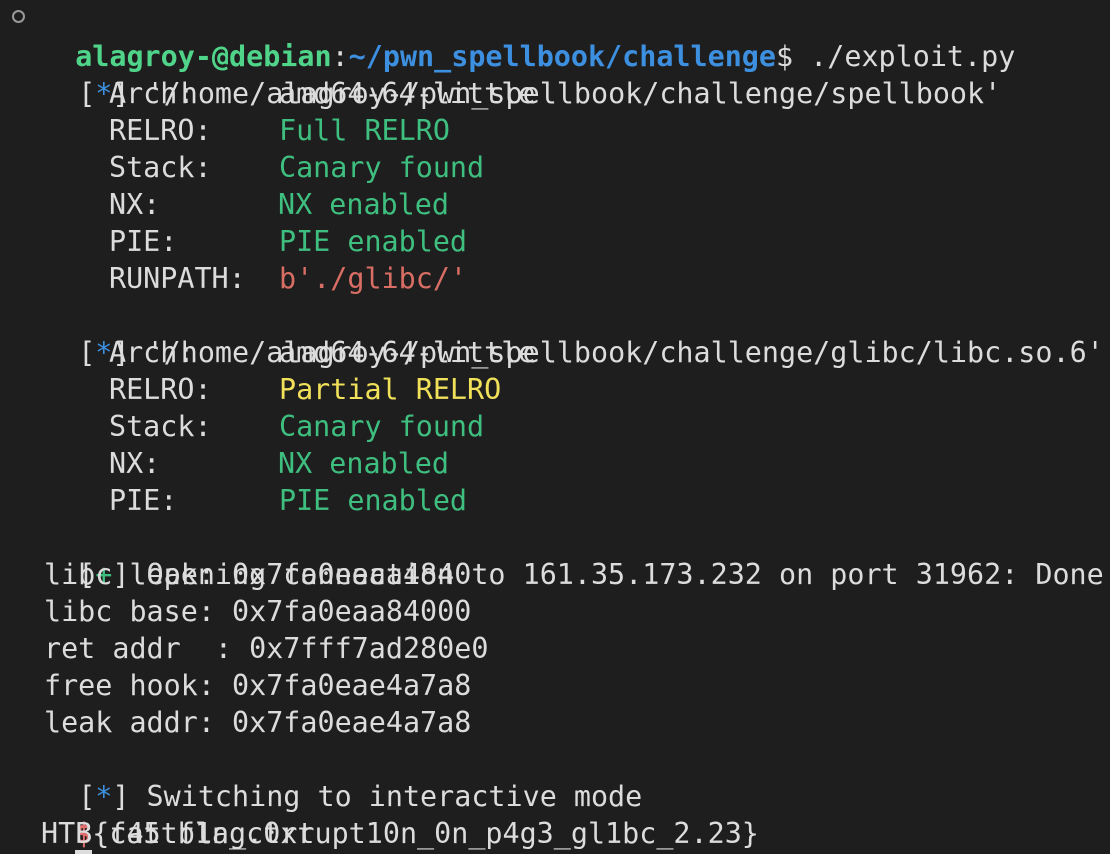 This screenshot has height=854, width=1110. Describe the element at coordinates (242, 167) in the screenshot. I see `file1-prop-row: Stack: Canary found` at that location.